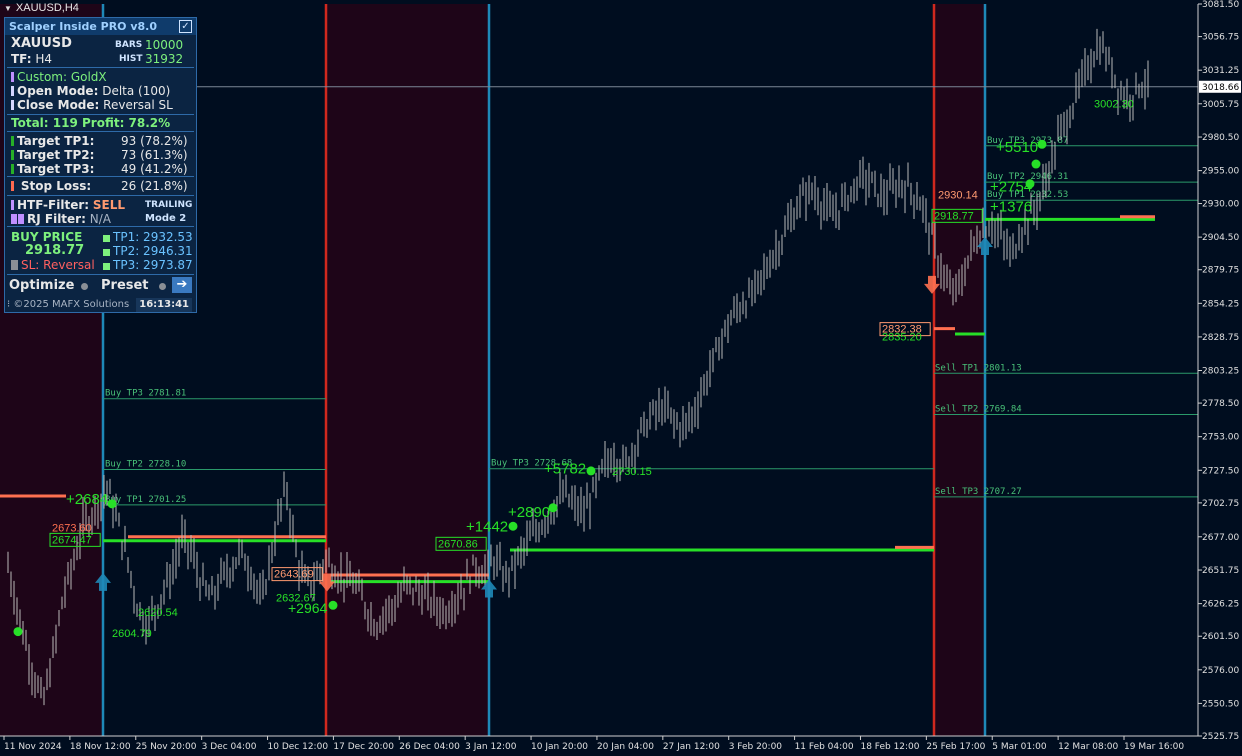 This screenshot has height=756, width=1242. I want to click on chart-annotation: 2930.14, so click(958, 195).